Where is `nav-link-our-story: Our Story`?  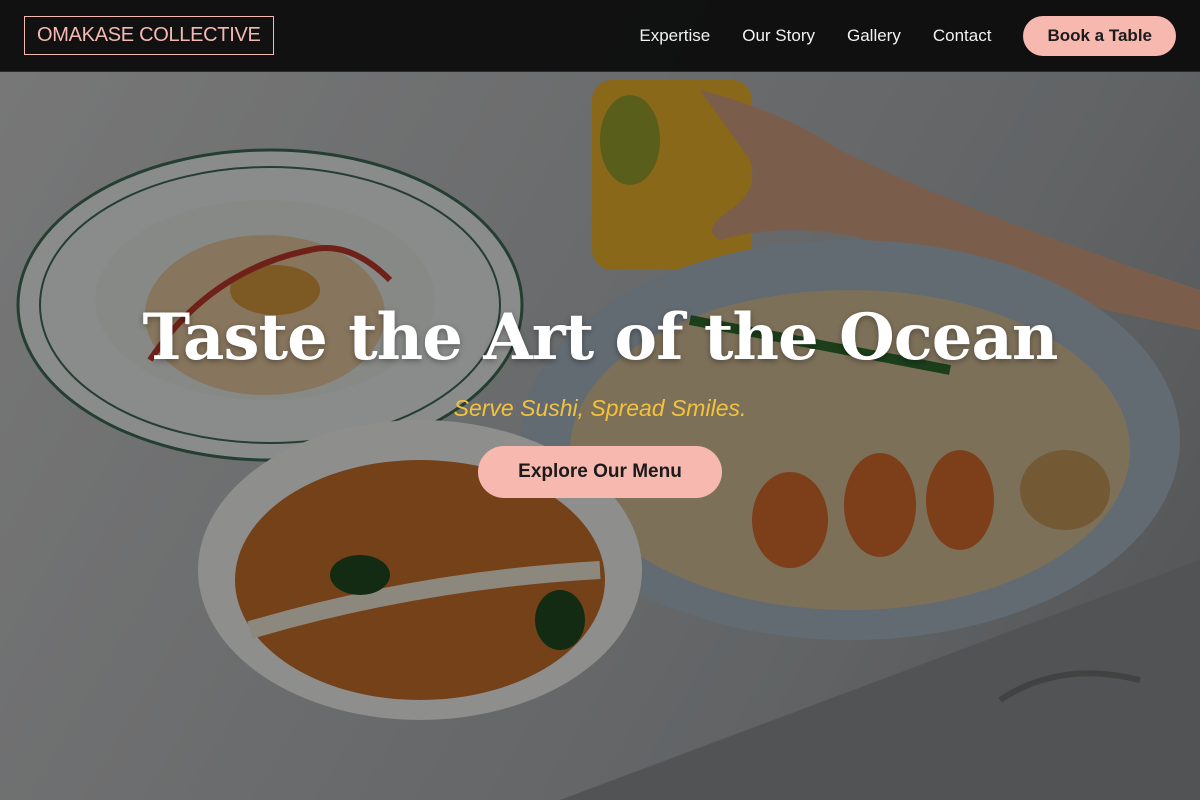
nav-link-our-story: Our Story is located at coordinates (778, 36).